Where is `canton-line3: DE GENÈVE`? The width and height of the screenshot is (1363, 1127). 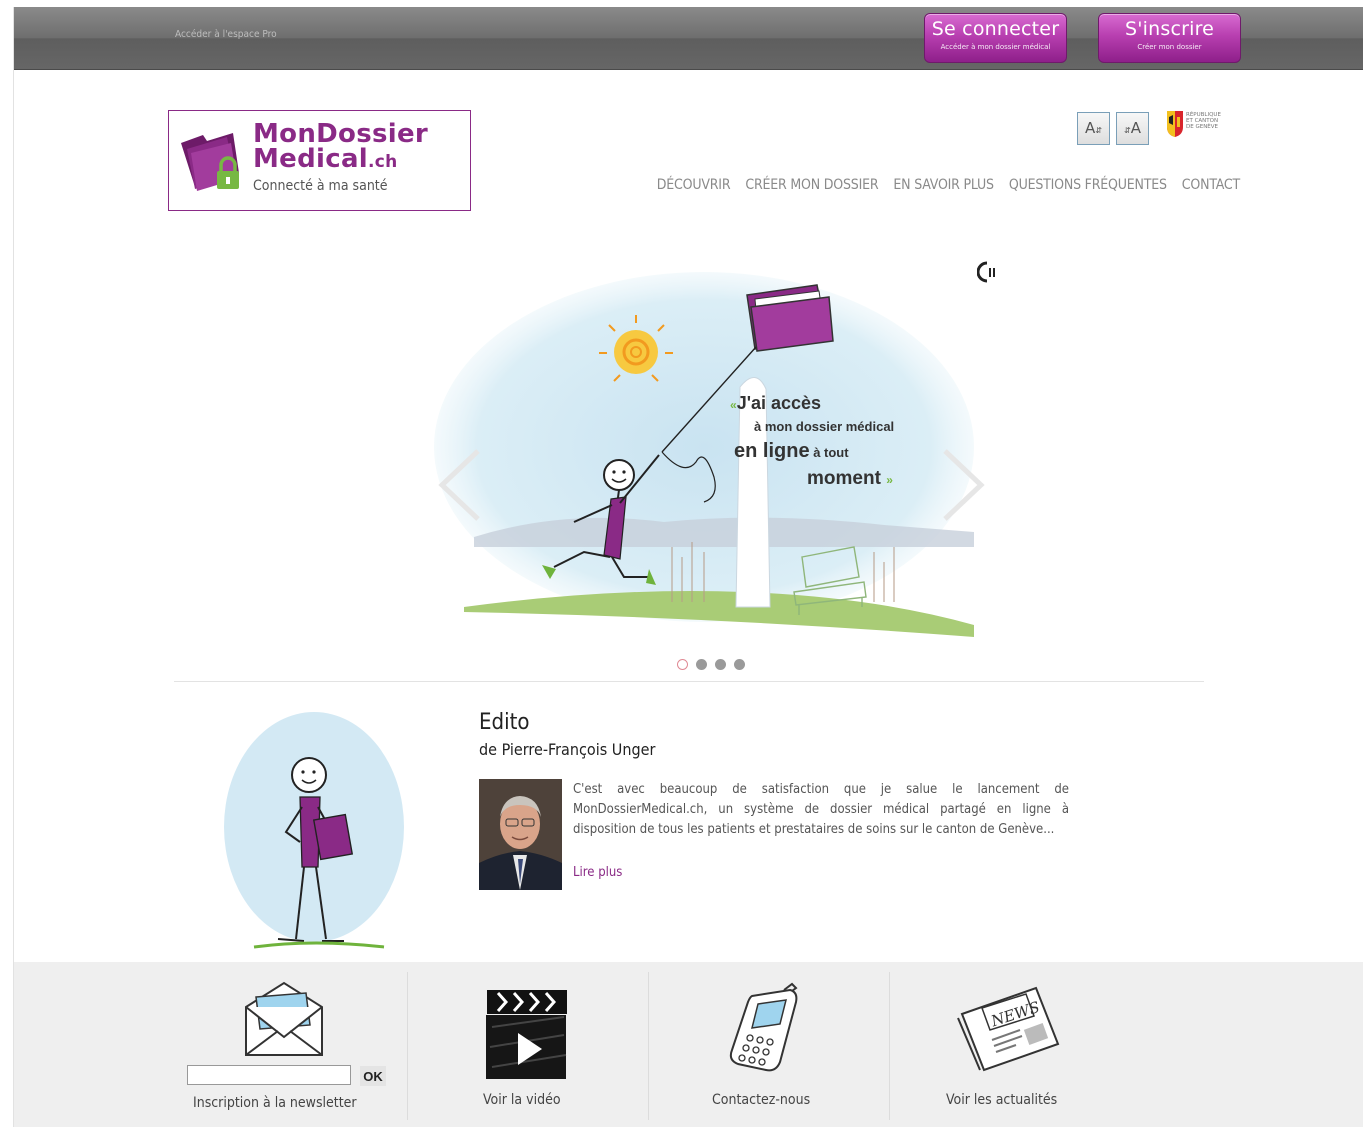
canton-line3: DE GENÈVE is located at coordinates (1202, 127).